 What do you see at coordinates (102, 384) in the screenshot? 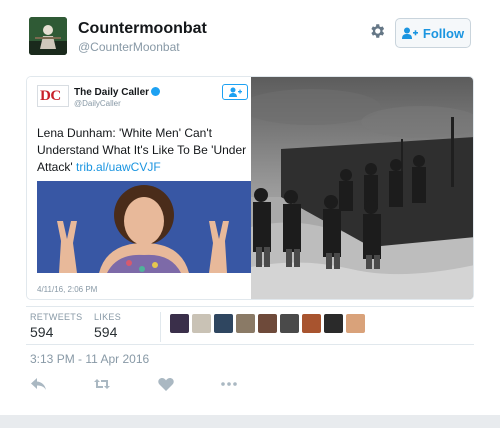
I see `retweet-icon` at bounding box center [102, 384].